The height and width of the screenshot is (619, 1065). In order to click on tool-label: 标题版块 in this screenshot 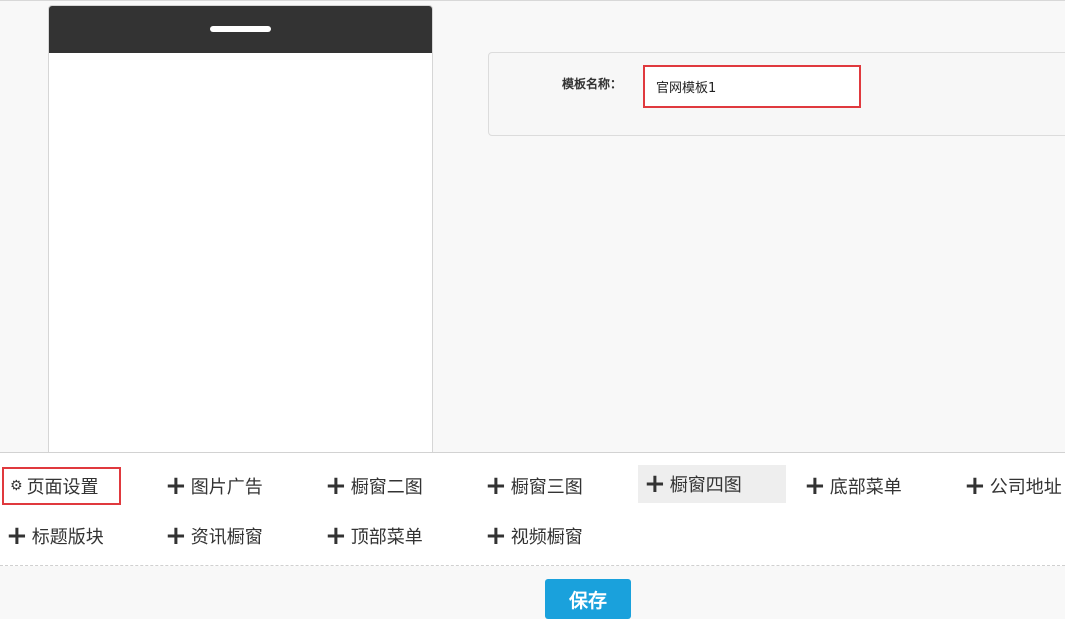, I will do `click(67, 537)`.